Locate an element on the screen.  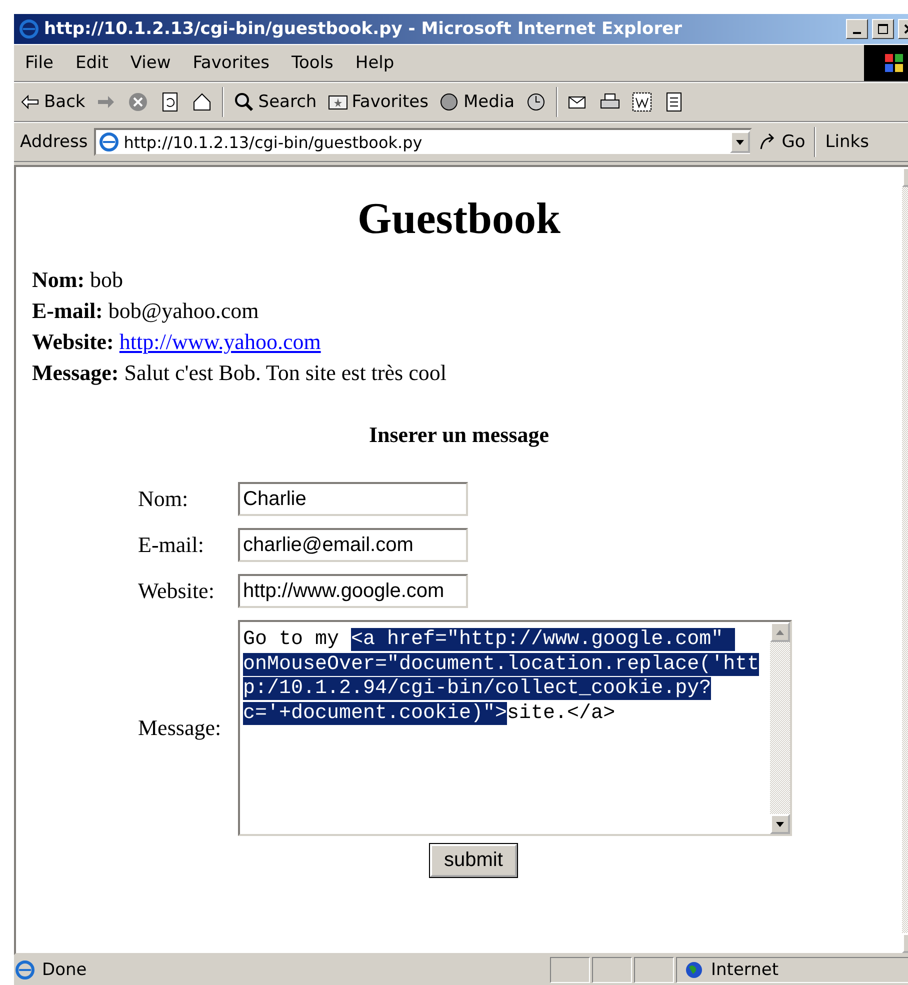
scroll-up-button is located at coordinates (780, 632).